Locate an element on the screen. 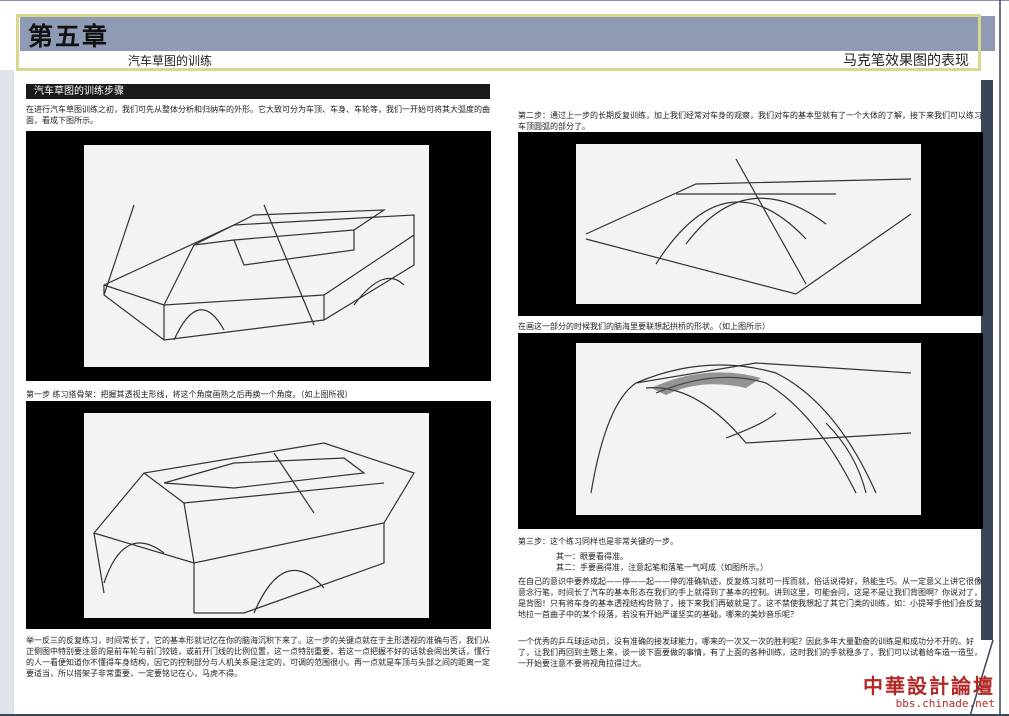 Image resolution: width=1009 pixels, height=716 pixels. top-border is located at coordinates (504, 0).